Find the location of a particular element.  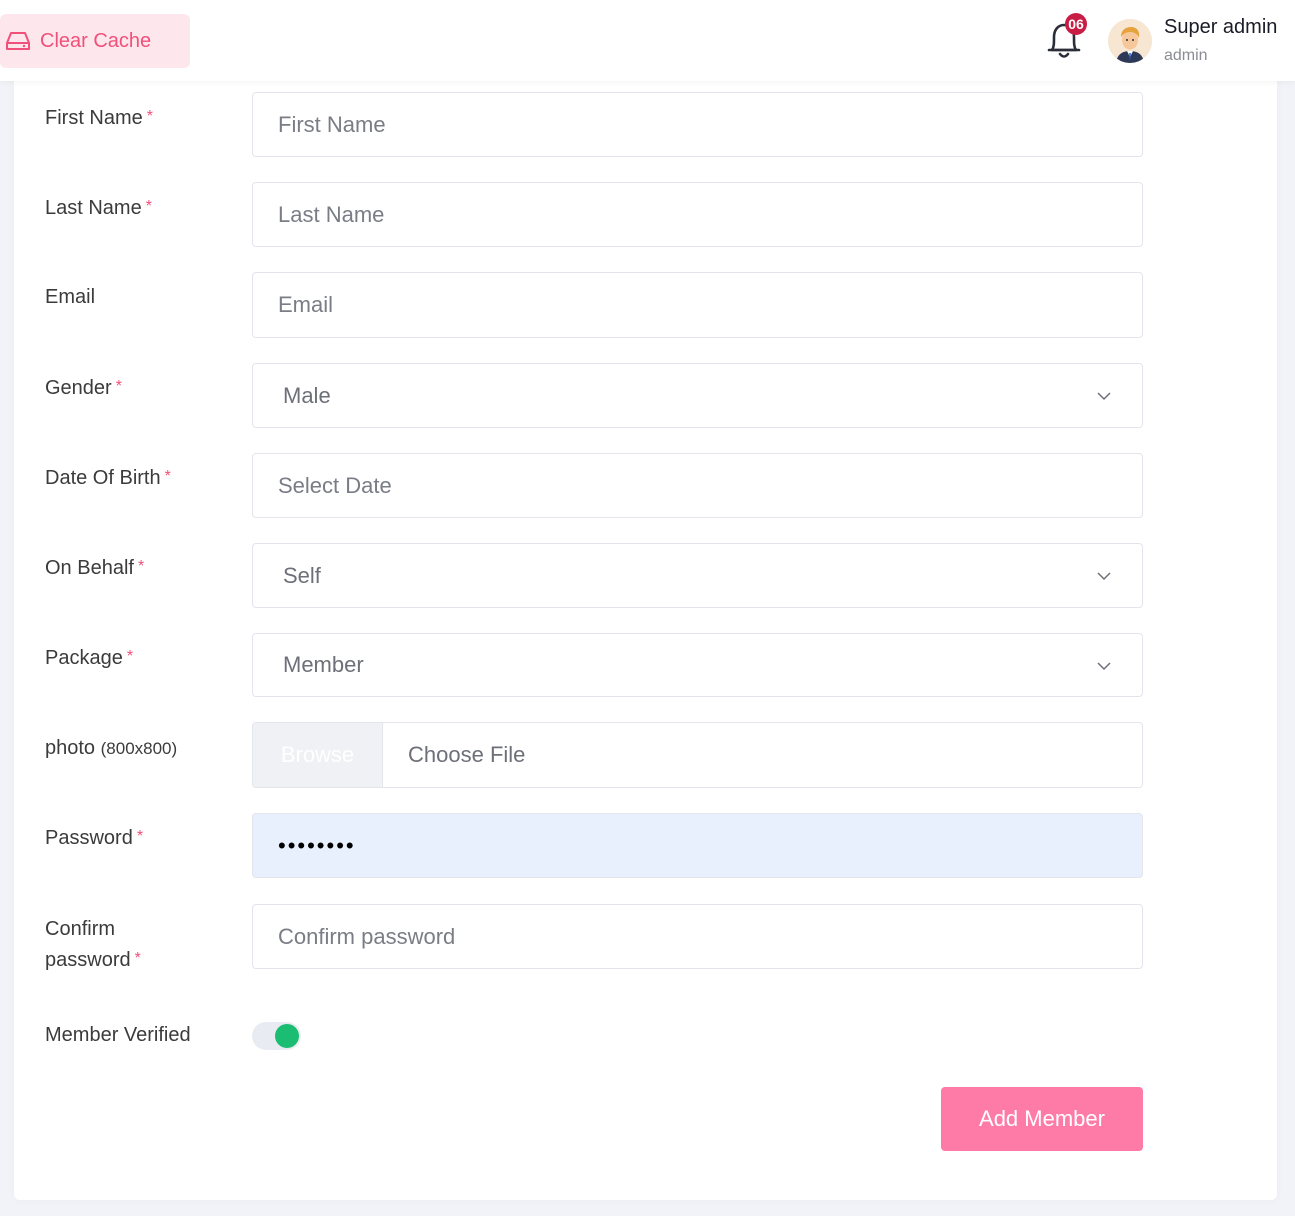

email-label-text: Email is located at coordinates (70, 297).